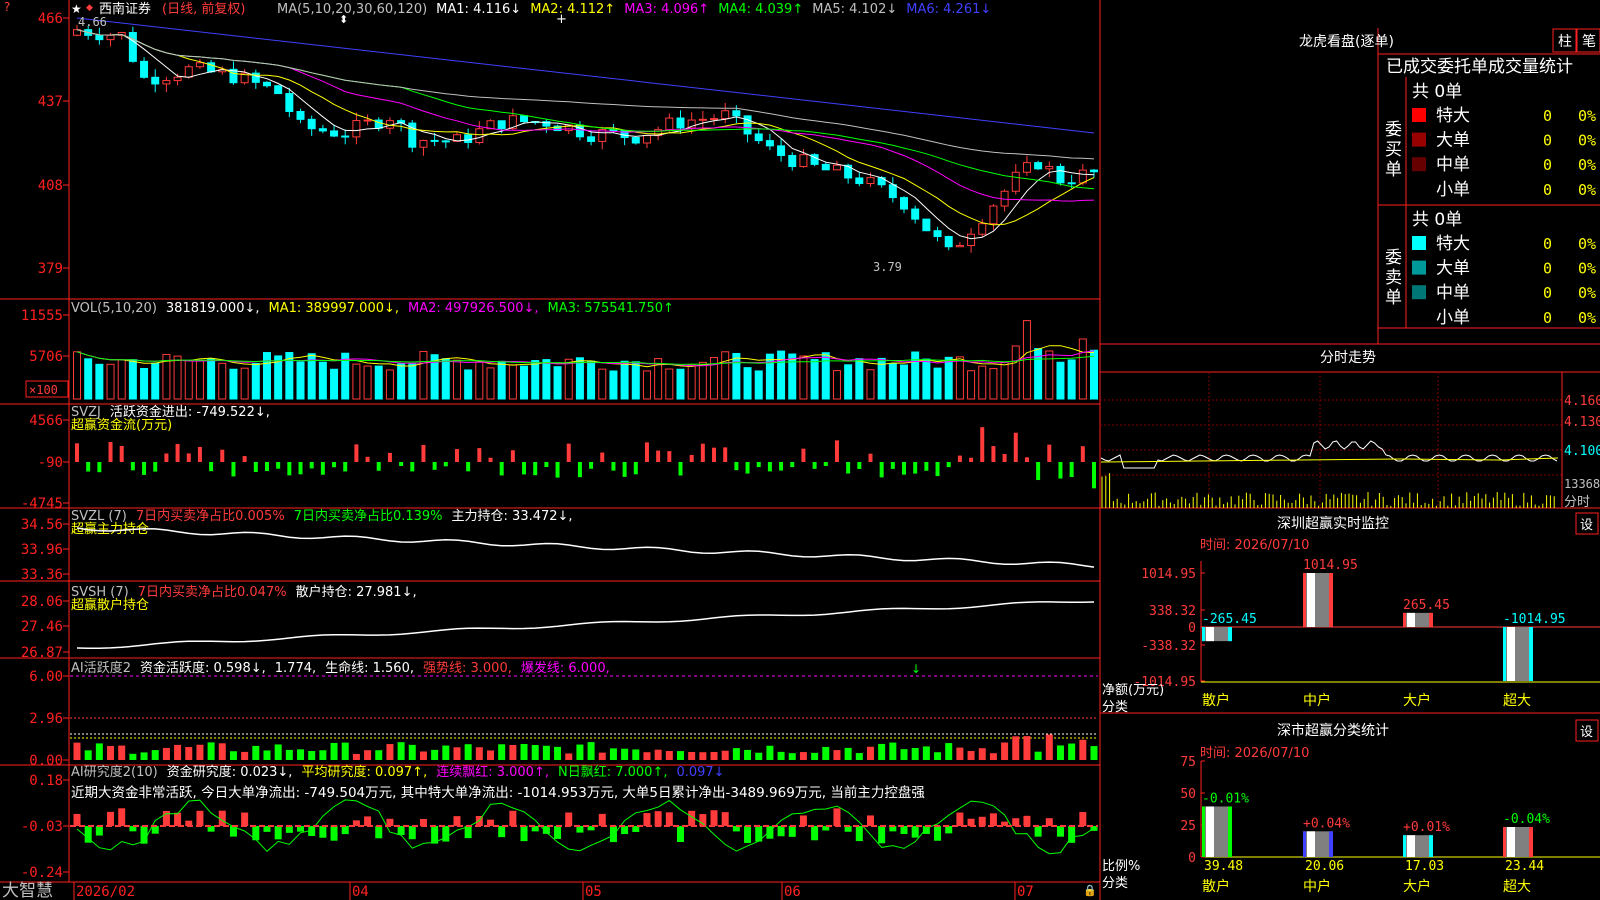 The image size is (1600, 900). What do you see at coordinates (1188, 762) in the screenshot?
I see `chart-y-tick: 75` at bounding box center [1188, 762].